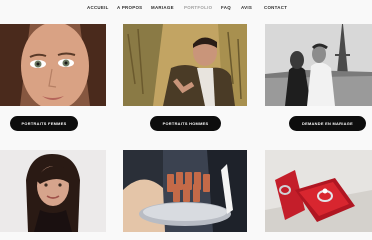 This screenshot has width=372, height=240. I want to click on nav-link-portfolio: PORTFOLIO, so click(198, 7).